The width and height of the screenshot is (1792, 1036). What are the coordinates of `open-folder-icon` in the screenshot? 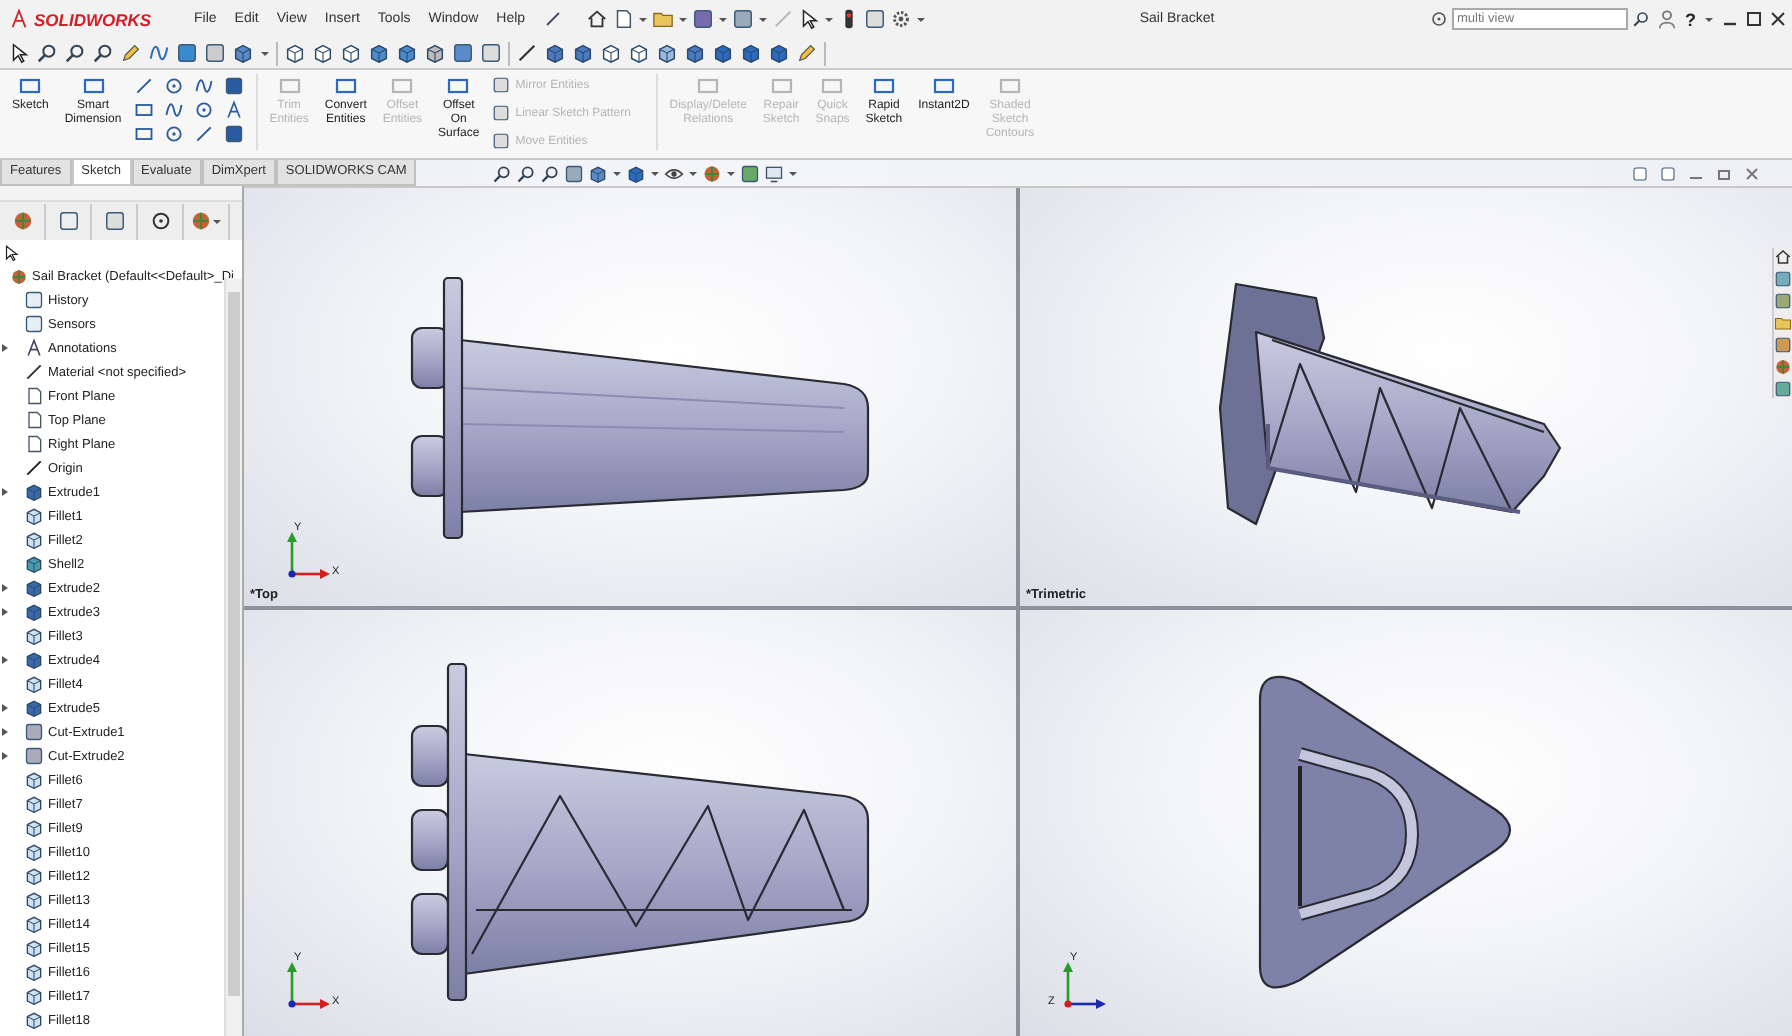 It's located at (662, 19).